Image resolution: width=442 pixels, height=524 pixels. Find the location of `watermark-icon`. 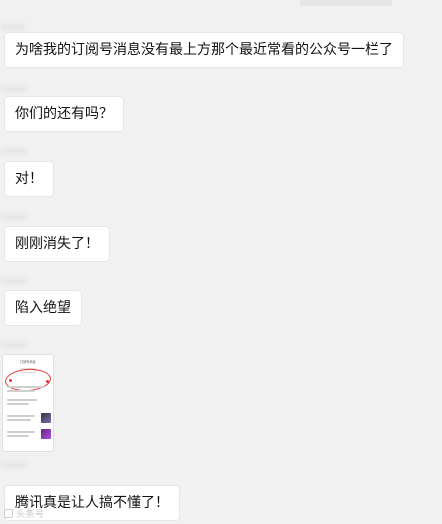

watermark-icon is located at coordinates (8, 513).